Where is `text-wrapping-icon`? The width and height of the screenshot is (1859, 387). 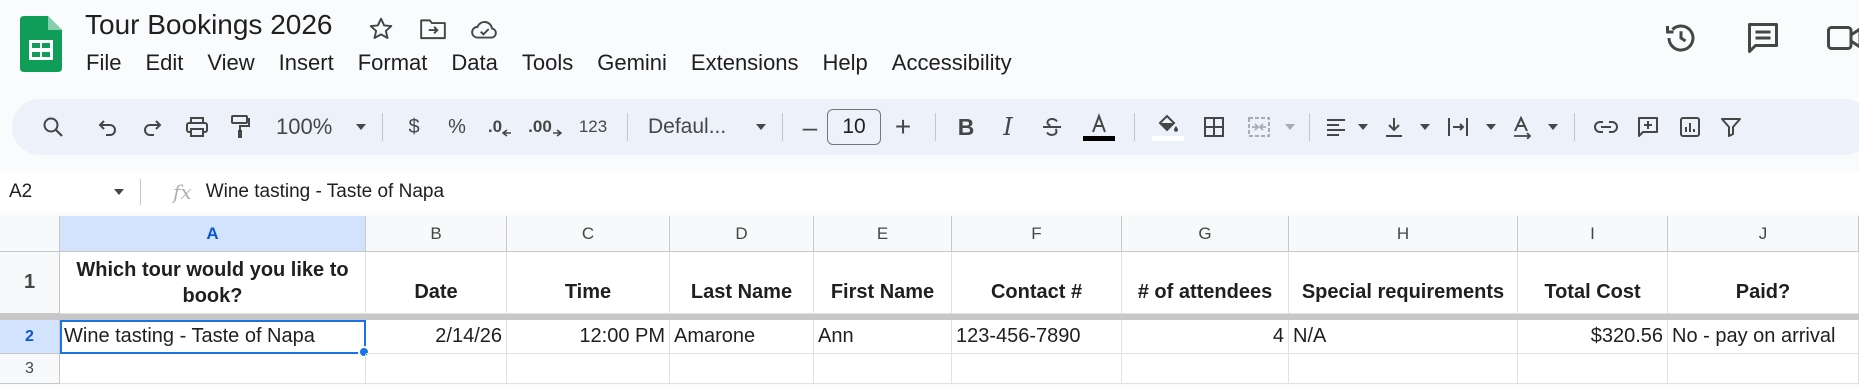
text-wrapping-icon is located at coordinates (1458, 127).